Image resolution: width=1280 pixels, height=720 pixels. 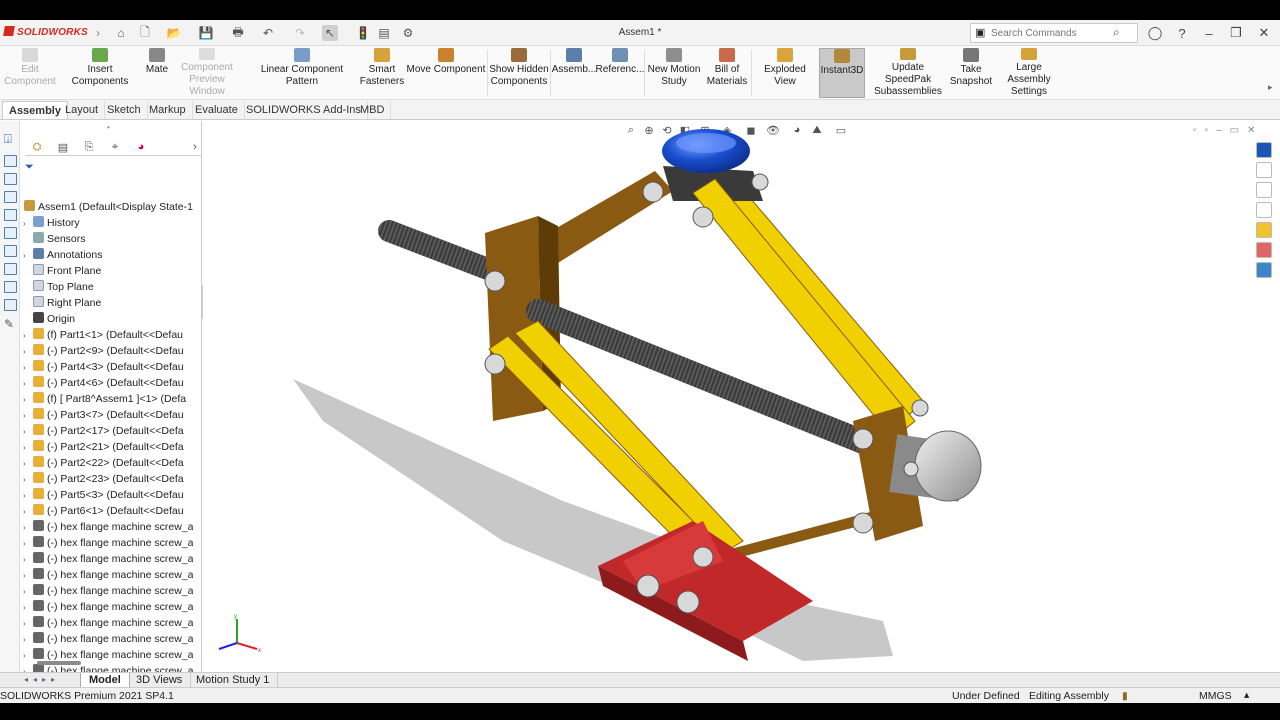 What do you see at coordinates (519, 73) in the screenshot?
I see `show-hidden-components-button: Show Hidden Components` at bounding box center [519, 73].